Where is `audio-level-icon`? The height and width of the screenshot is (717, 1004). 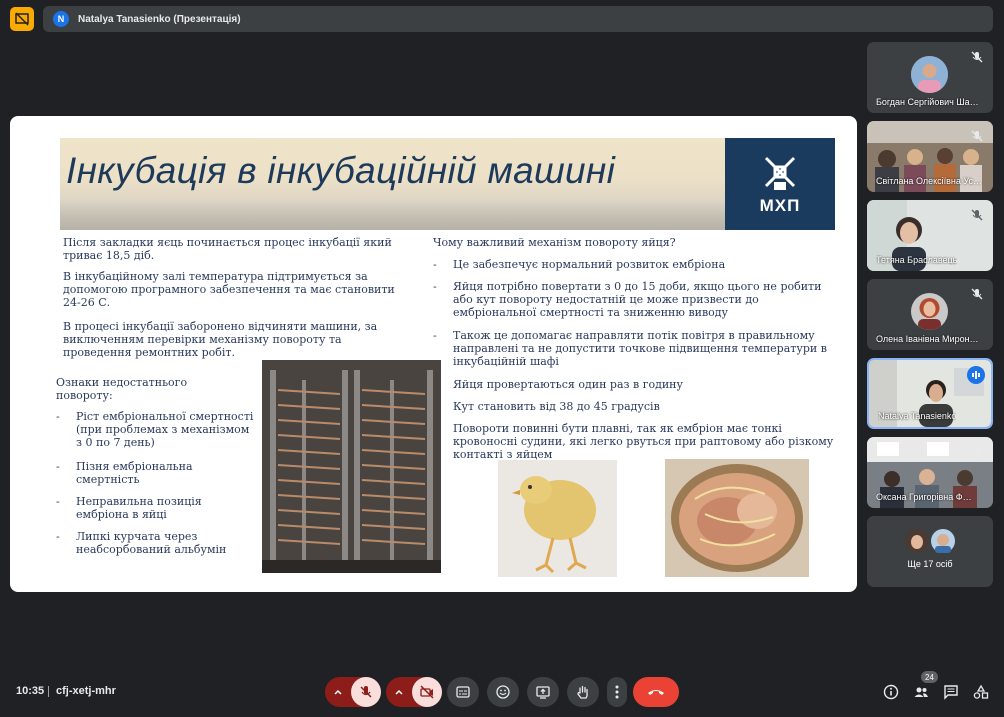 audio-level-icon is located at coordinates (976, 375).